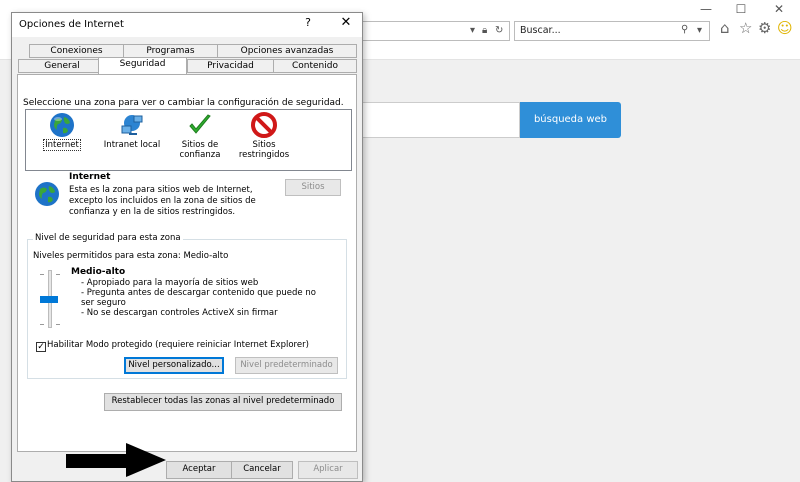 This screenshot has height=482, width=800. Describe the element at coordinates (187, 25) in the screenshot. I see `dialog-title-bar: Opciones de Internet ? ✕` at that location.